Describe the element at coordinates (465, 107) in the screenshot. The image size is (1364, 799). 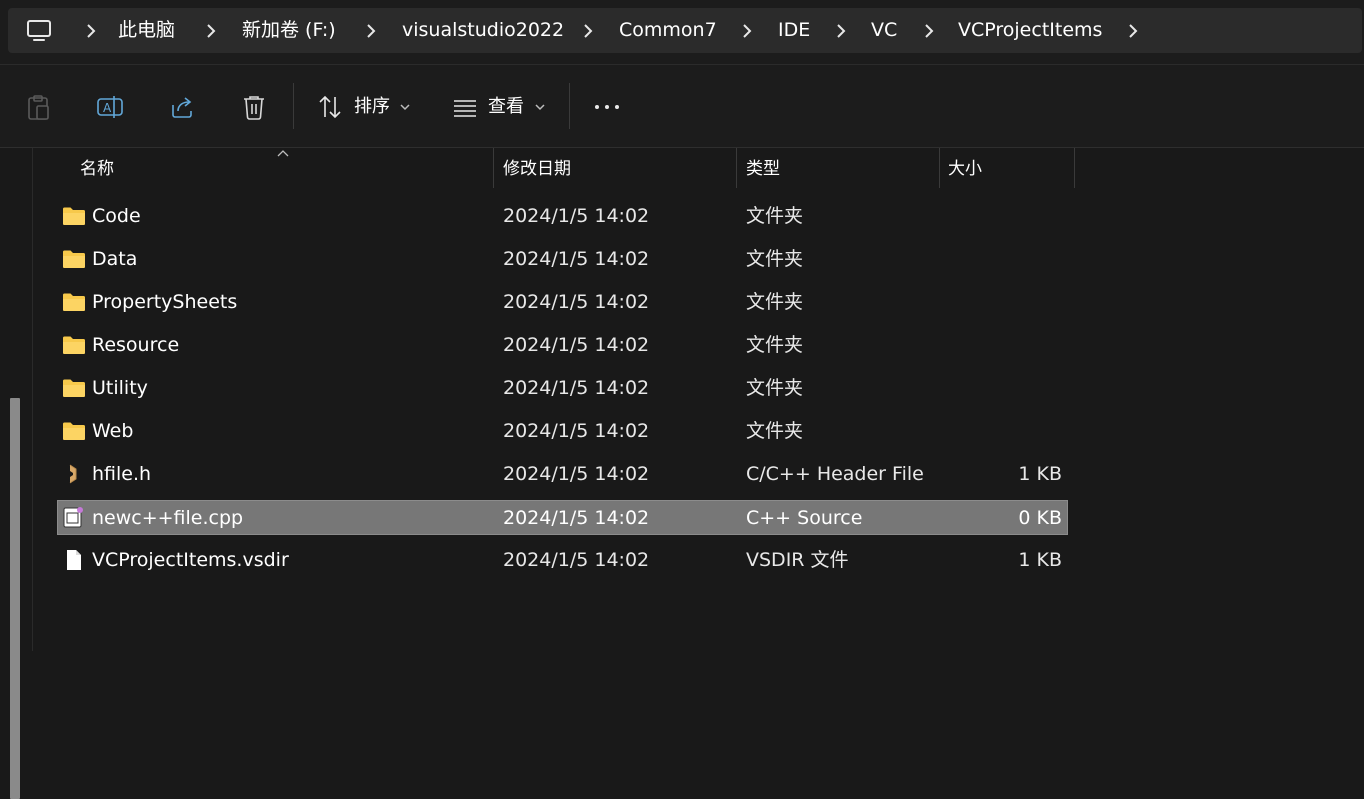
I see `view-icon` at that location.